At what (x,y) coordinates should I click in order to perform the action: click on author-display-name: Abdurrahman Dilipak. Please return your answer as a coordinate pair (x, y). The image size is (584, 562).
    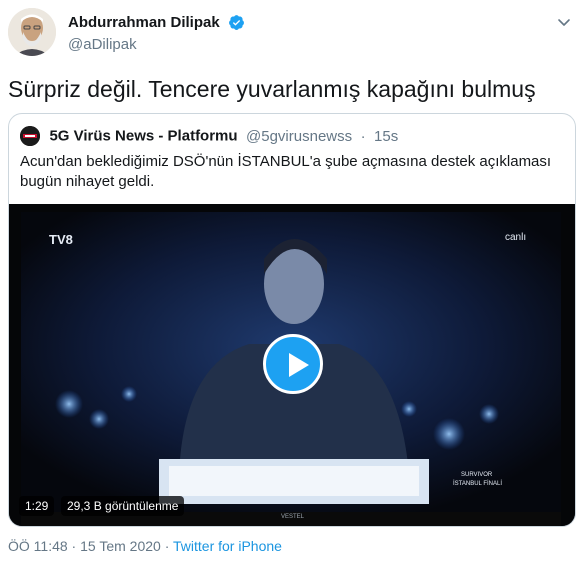
    Looking at the image, I should click on (144, 22).